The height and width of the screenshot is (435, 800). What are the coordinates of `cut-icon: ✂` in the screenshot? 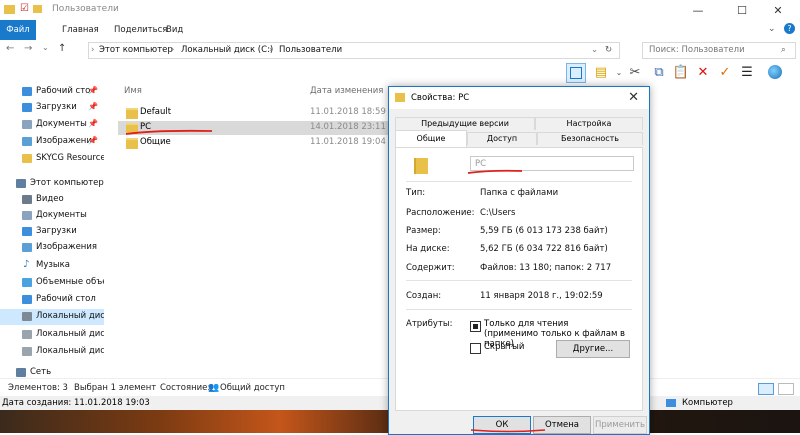 It's located at (635, 72).